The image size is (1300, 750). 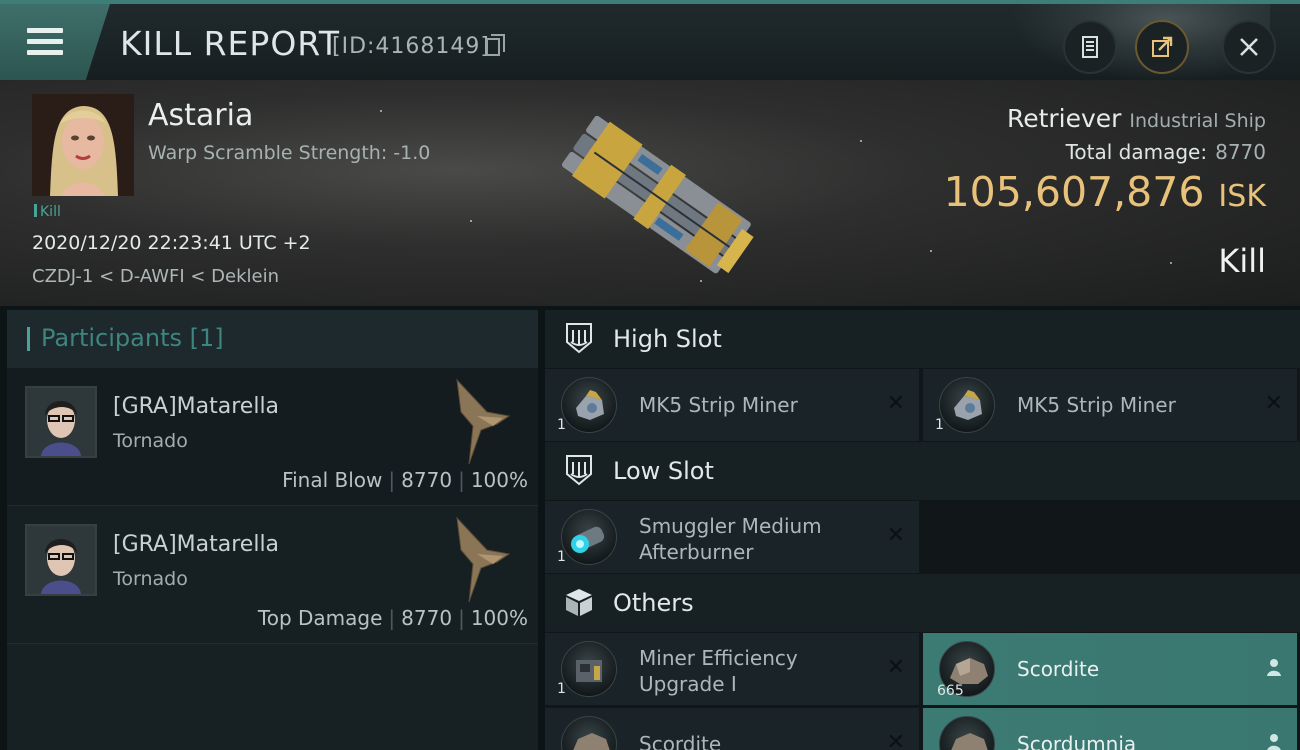 What do you see at coordinates (1136, 152) in the screenshot?
I see `total-damage-label: Total damage:` at bounding box center [1136, 152].